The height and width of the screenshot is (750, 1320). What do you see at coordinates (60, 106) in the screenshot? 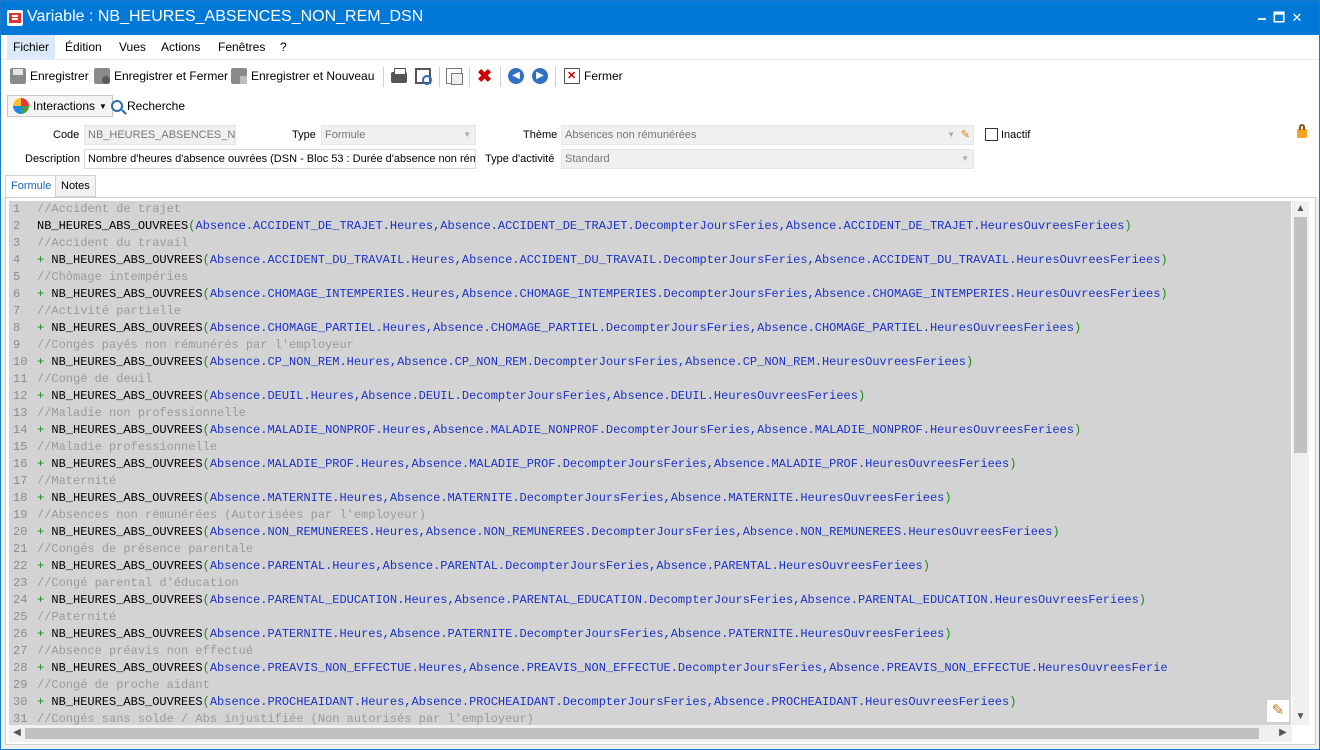
I see `interactions-button: Interactions ▼` at bounding box center [60, 106].